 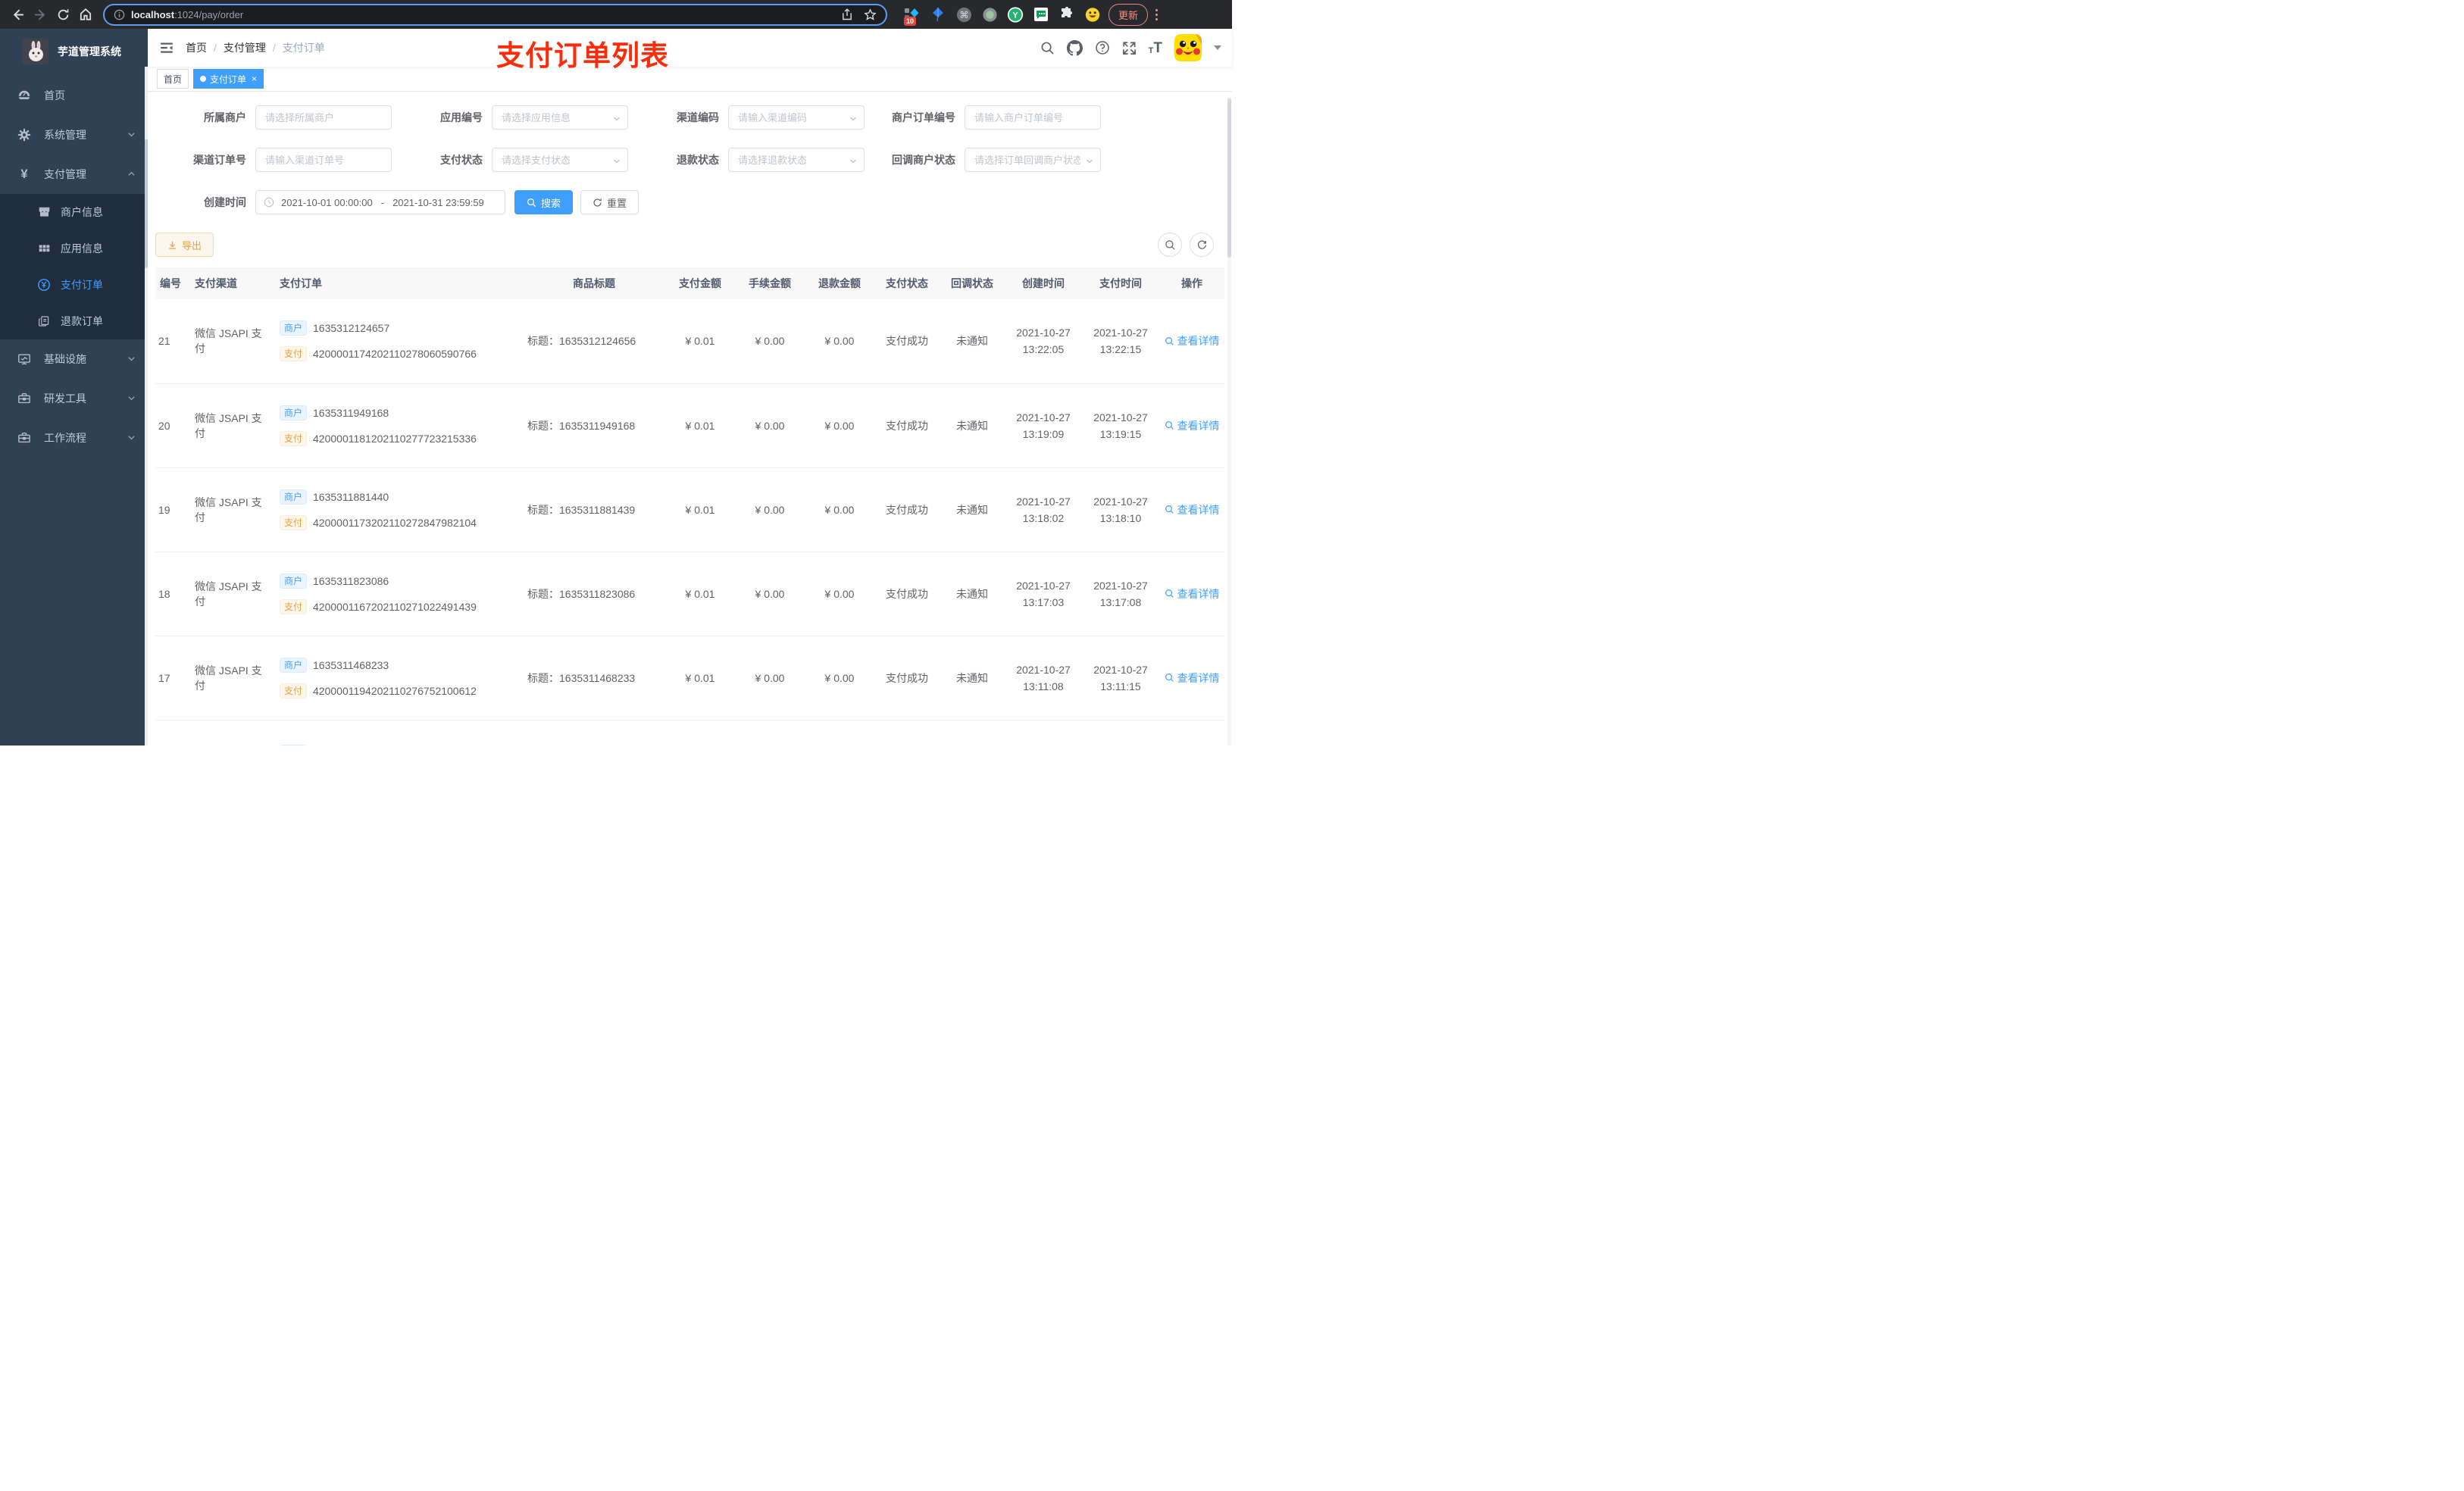 What do you see at coordinates (1128, 14) in the screenshot?
I see `browser-update-button: 更新` at bounding box center [1128, 14].